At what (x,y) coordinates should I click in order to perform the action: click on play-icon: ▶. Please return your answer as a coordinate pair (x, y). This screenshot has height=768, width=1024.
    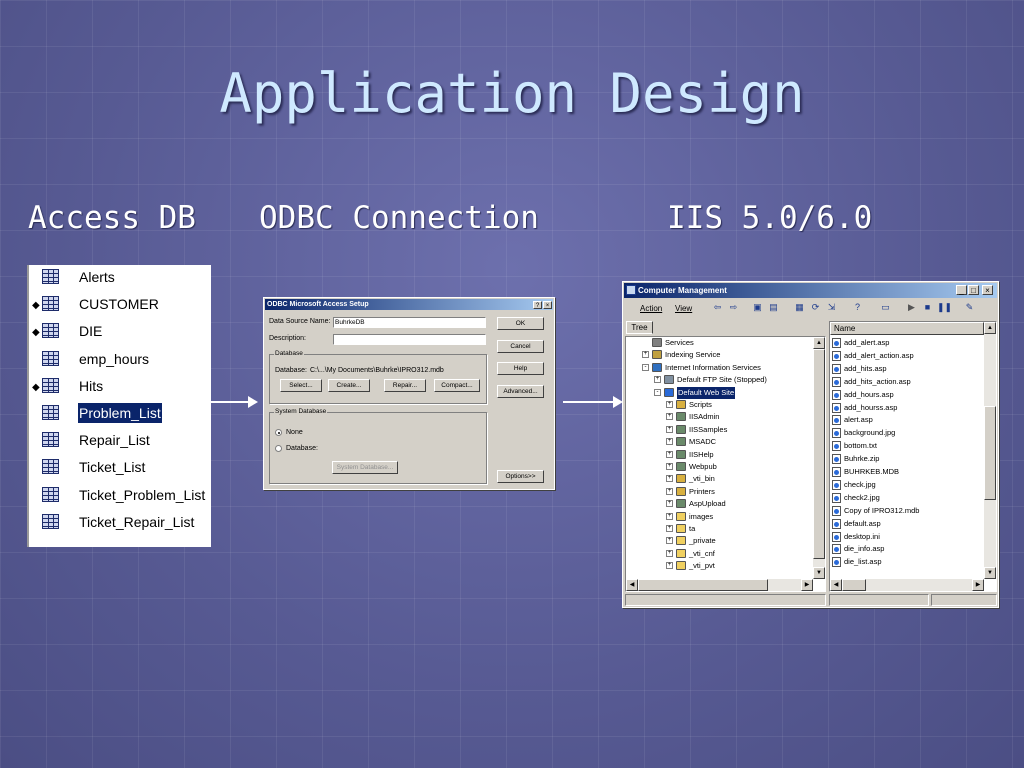
    Looking at the image, I should click on (911, 307).